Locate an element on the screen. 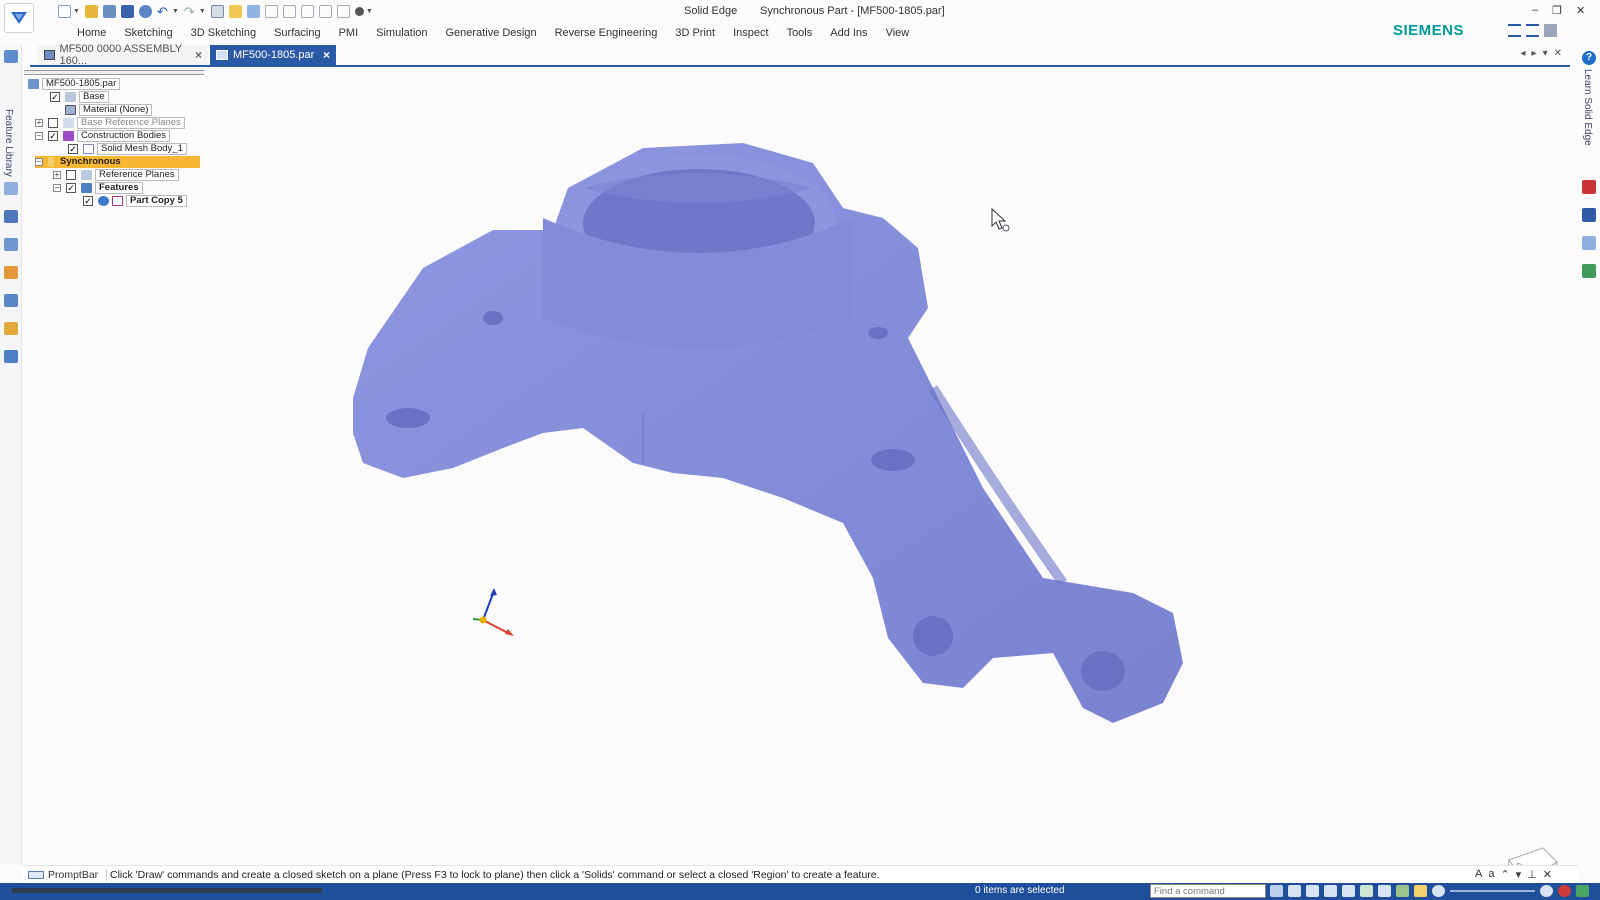 Image resolution: width=1600 pixels, height=900 pixels. zoom-in-icon is located at coordinates (1546, 891).